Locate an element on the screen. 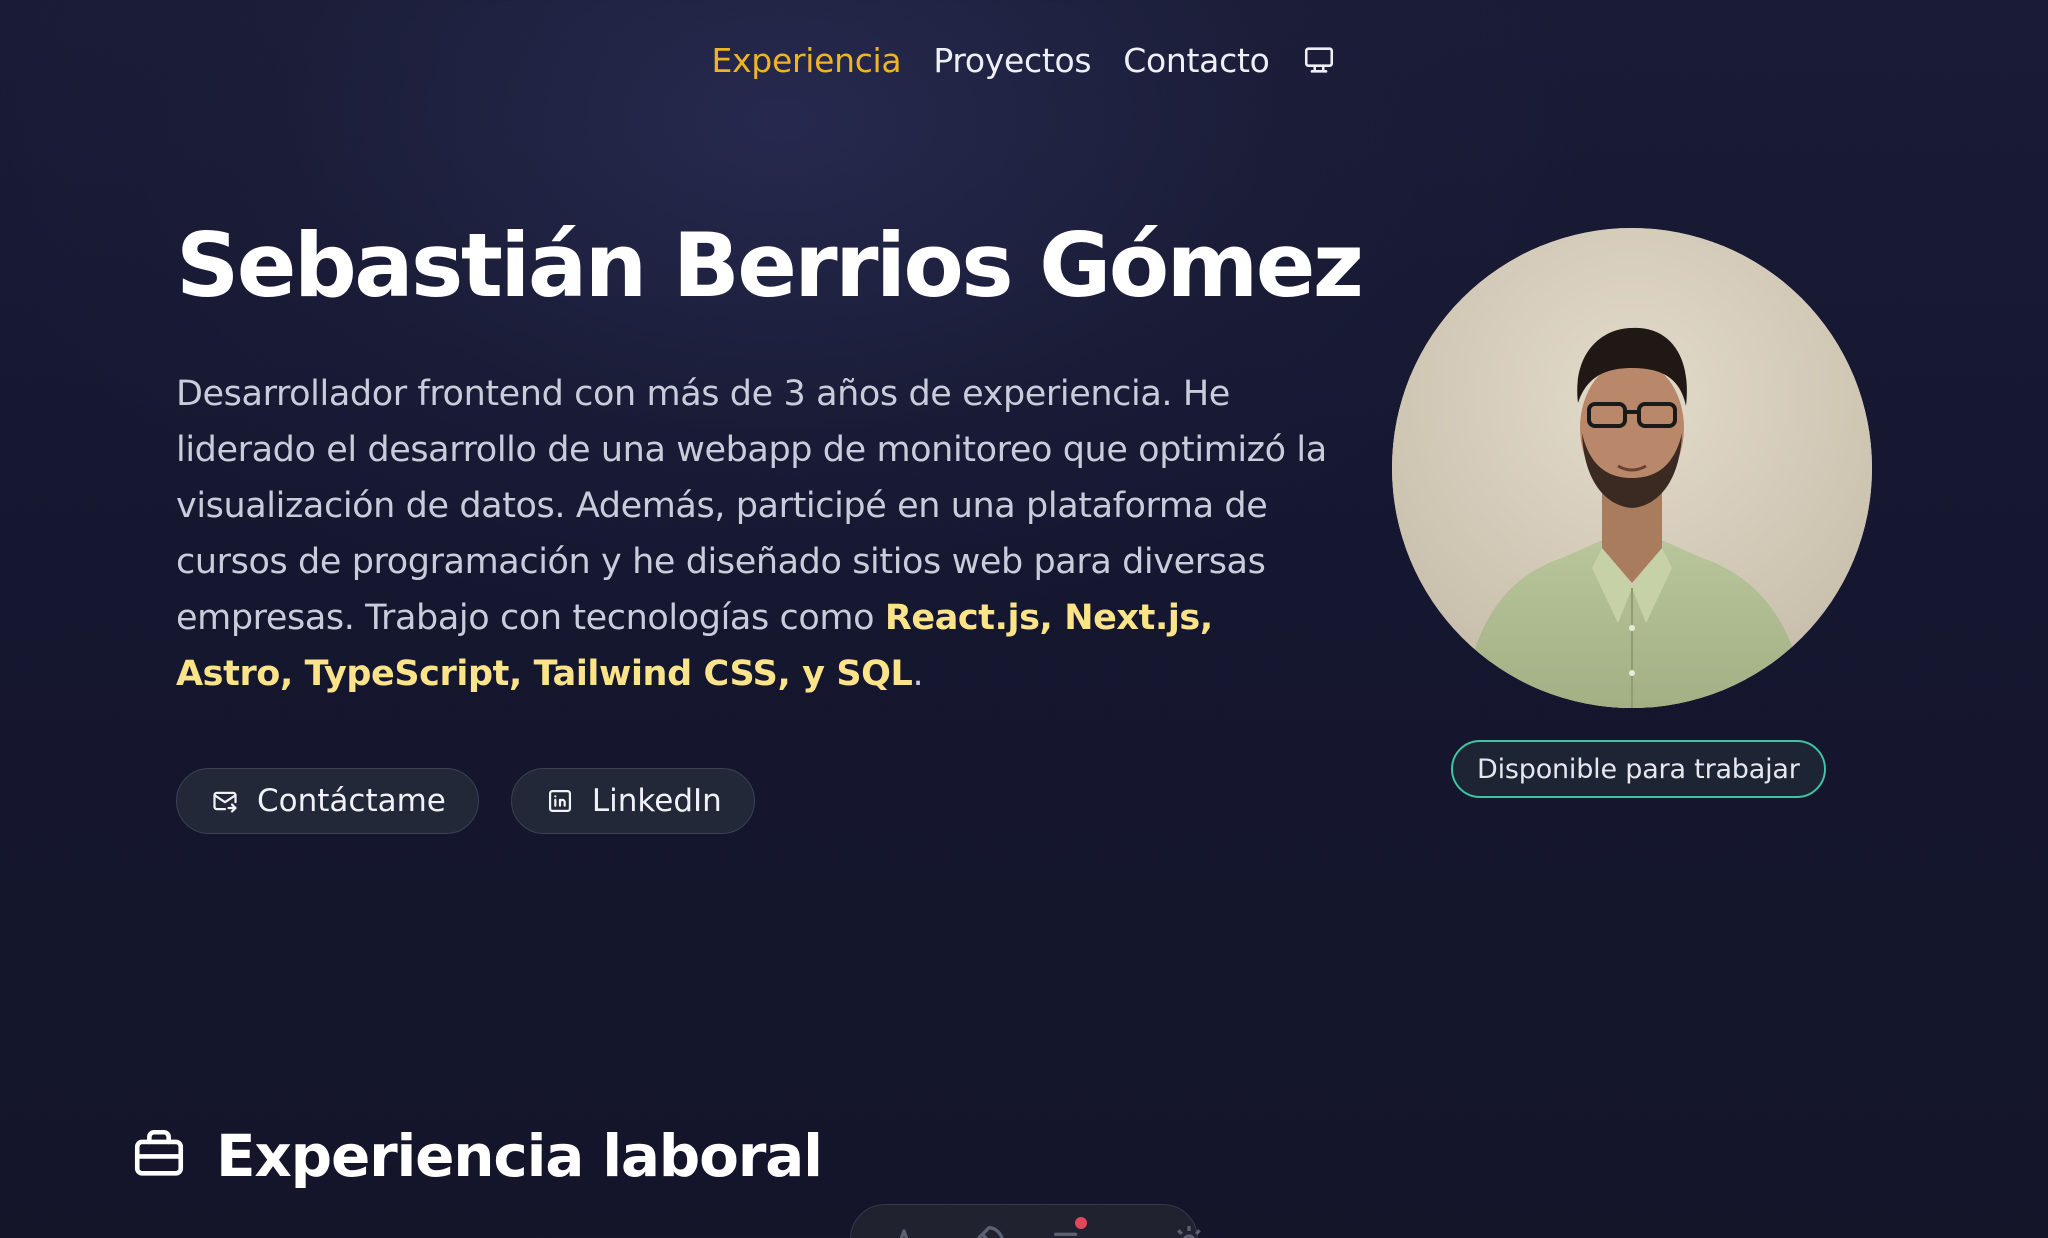 The image size is (2048, 1238). profile-photo is located at coordinates (1632, 468).